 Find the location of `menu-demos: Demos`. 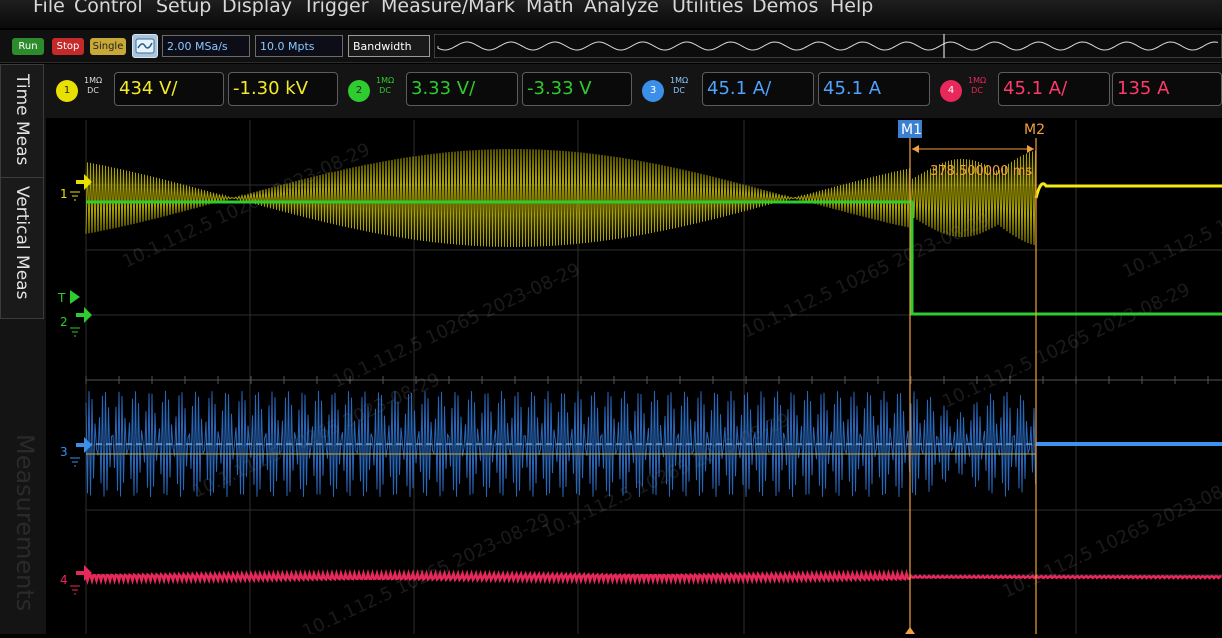

menu-demos: Demos is located at coordinates (785, 8).